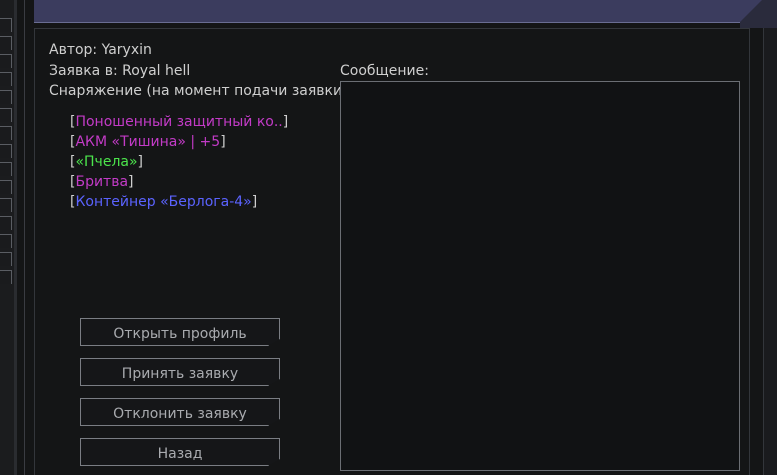 Image resolution: width=777 pixels, height=475 pixels. I want to click on open-profile-button: Открыть профиль, so click(180, 332).